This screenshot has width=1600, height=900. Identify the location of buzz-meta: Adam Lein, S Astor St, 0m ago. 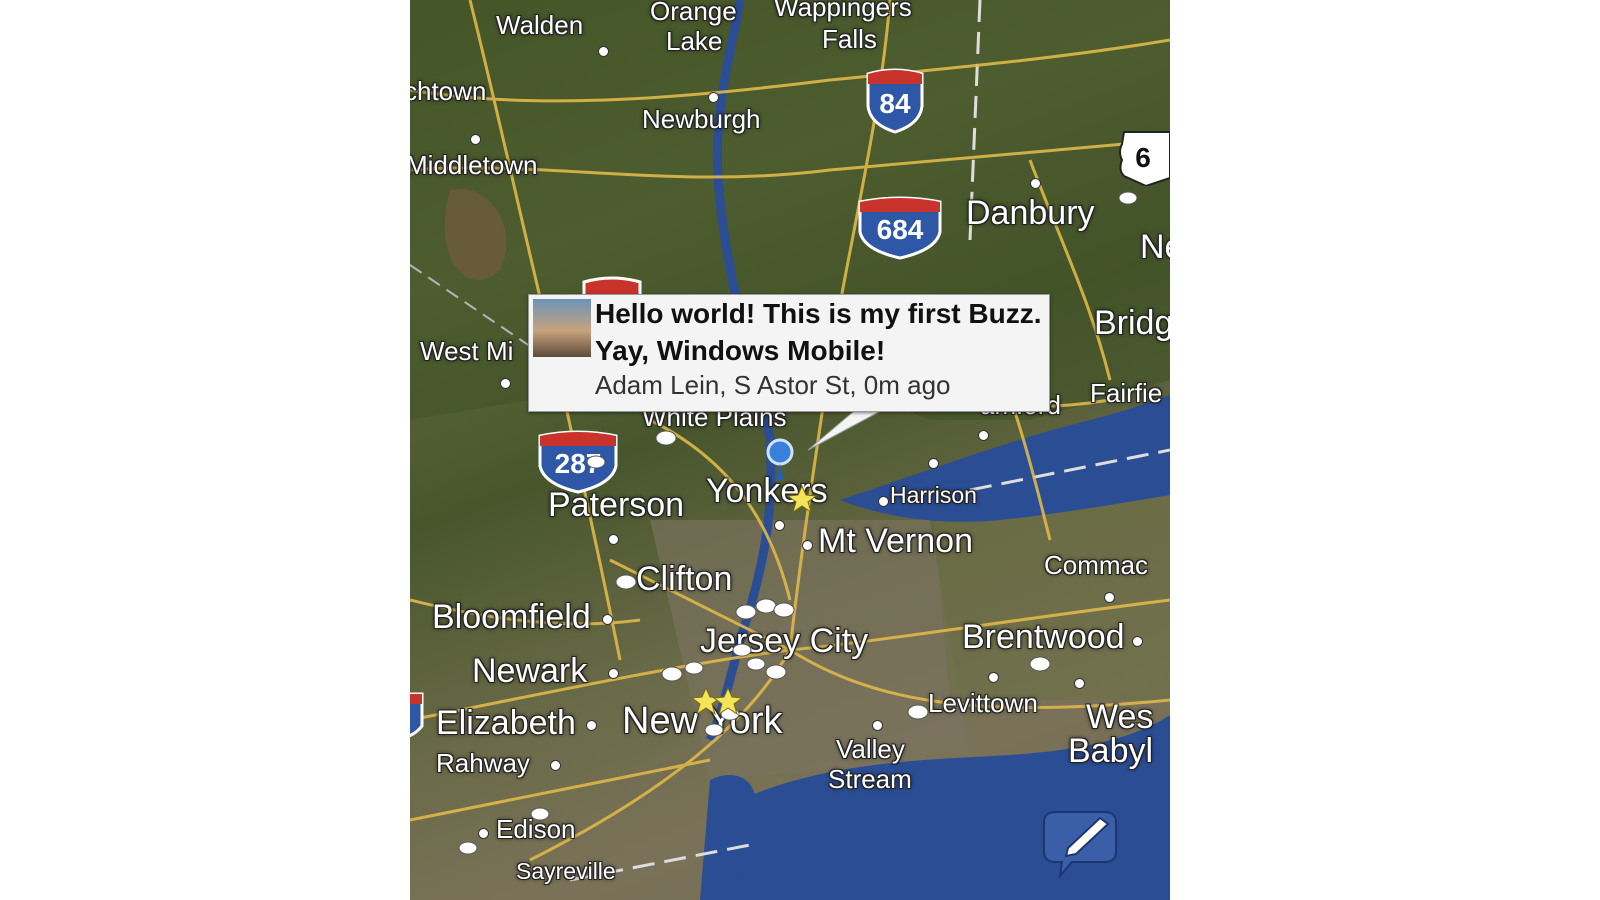
(773, 385).